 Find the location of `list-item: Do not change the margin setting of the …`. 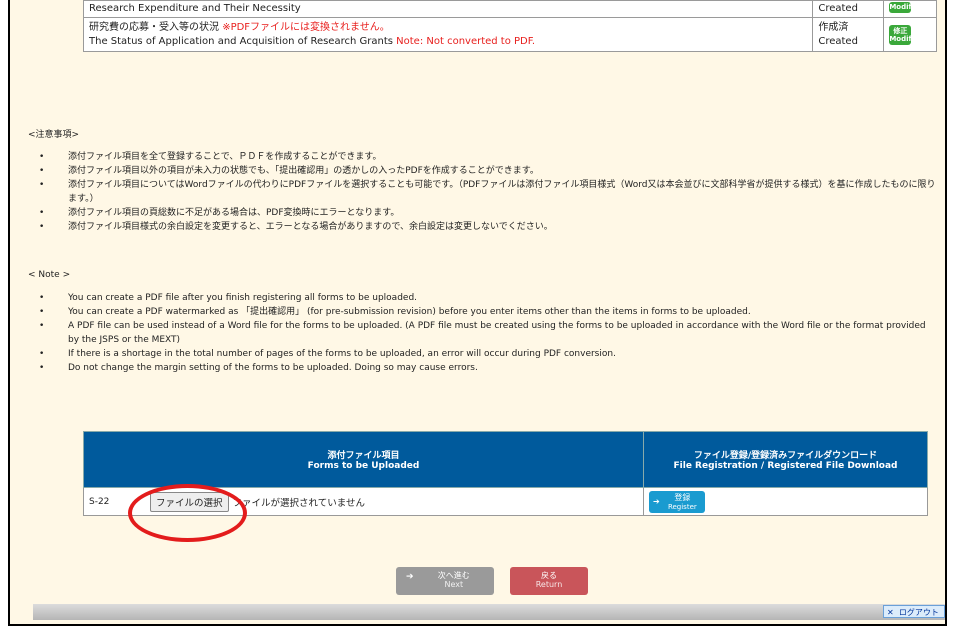

list-item: Do not change the margin setting of the … is located at coordinates (483, 368).